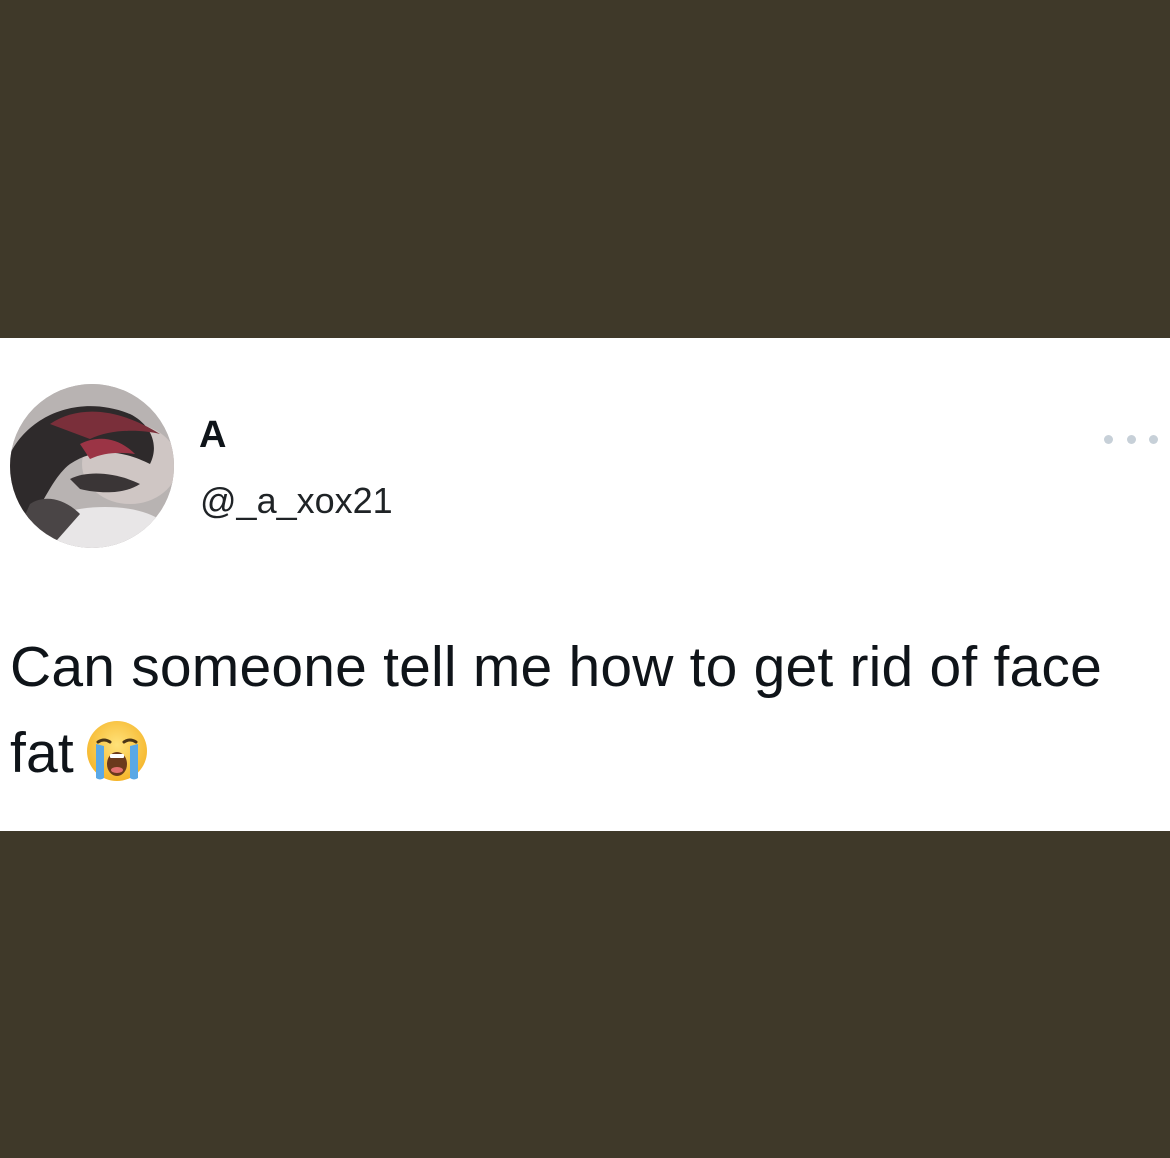 This screenshot has width=1170, height=1158. I want to click on display-name: A, so click(212, 435).